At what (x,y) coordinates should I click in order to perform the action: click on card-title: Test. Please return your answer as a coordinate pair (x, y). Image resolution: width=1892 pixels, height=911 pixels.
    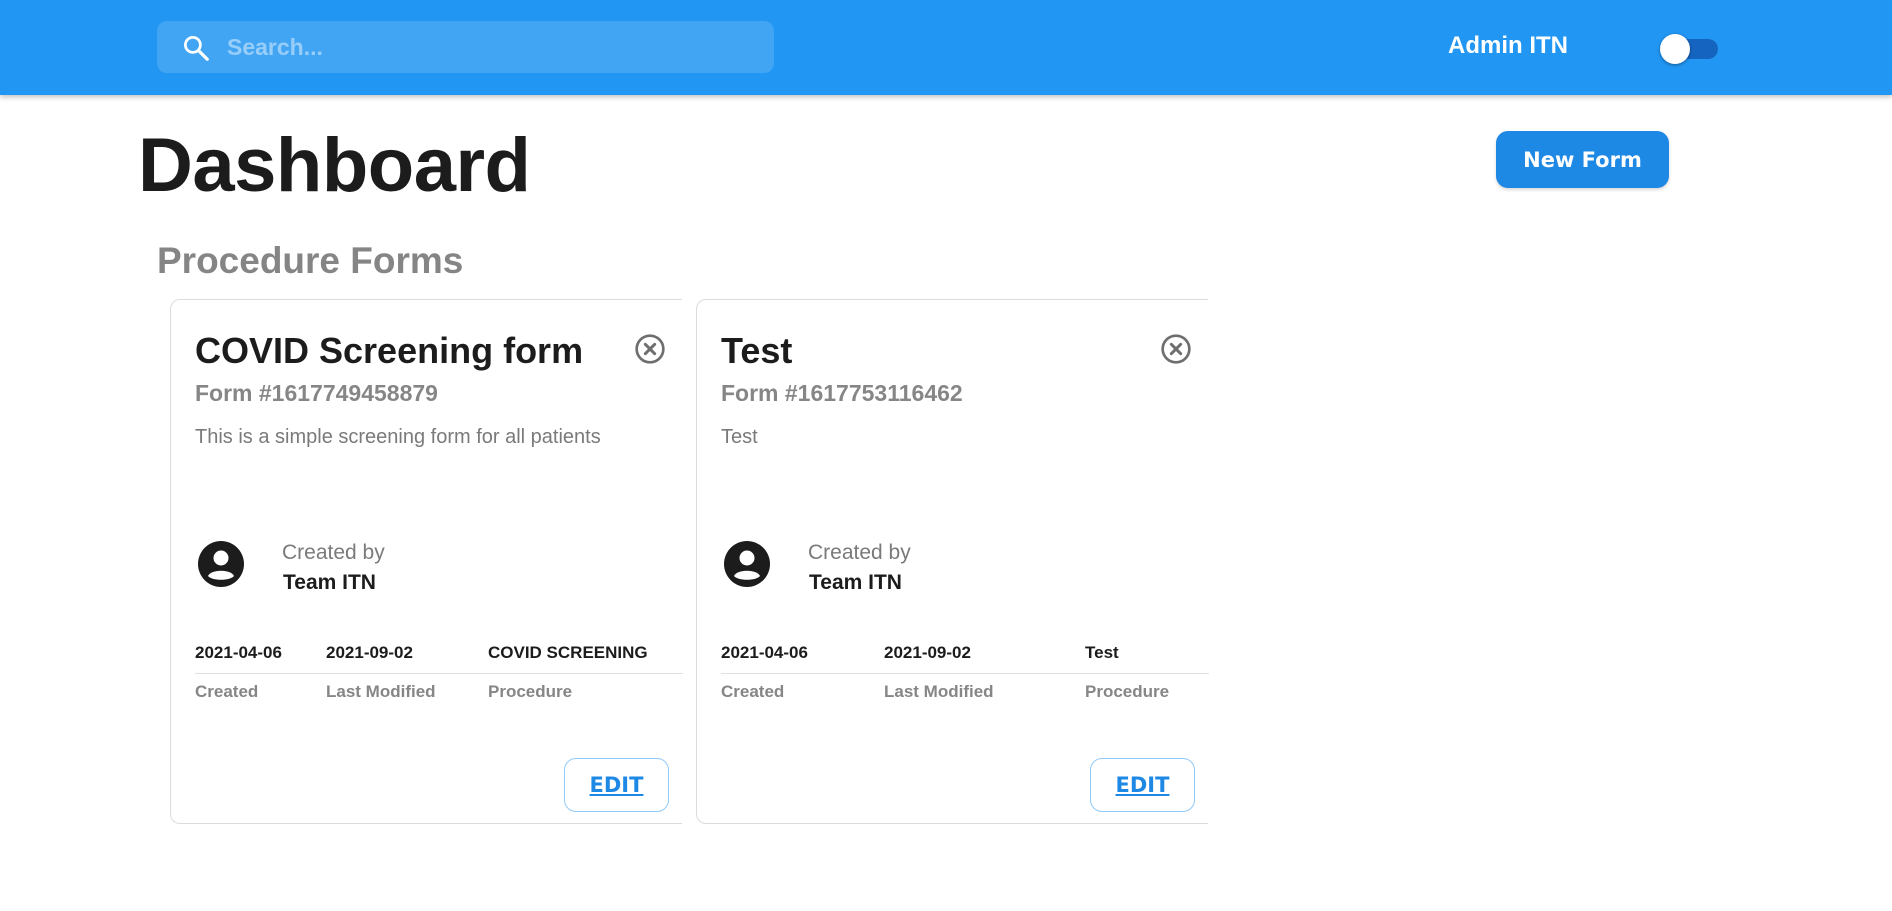
    Looking at the image, I should click on (757, 350).